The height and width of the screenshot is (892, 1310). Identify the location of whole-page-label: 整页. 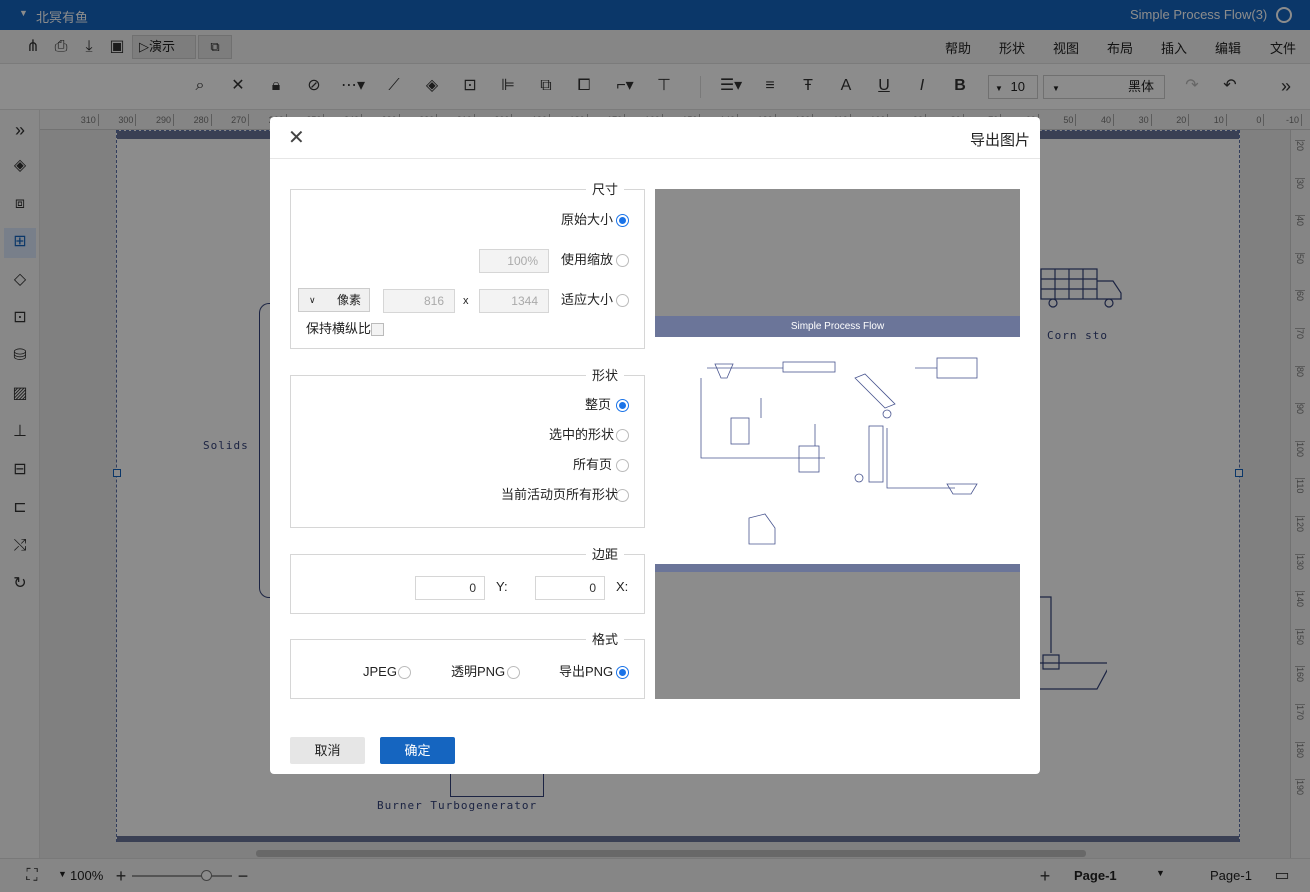
(598, 404).